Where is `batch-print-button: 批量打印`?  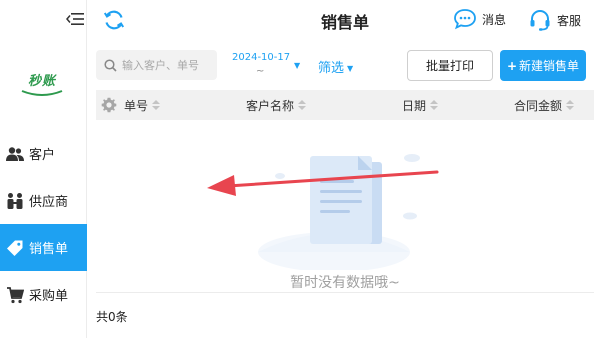 batch-print-button: 批量打印 is located at coordinates (450, 65).